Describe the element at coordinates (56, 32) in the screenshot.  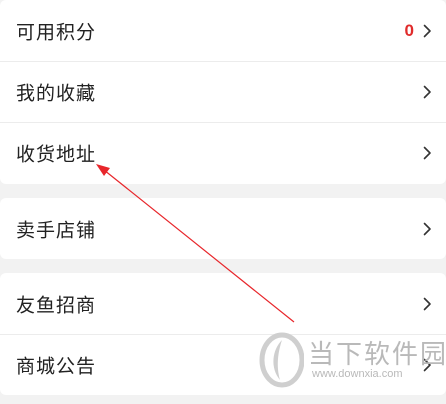
I see `available-points-label: 可用积分` at that location.